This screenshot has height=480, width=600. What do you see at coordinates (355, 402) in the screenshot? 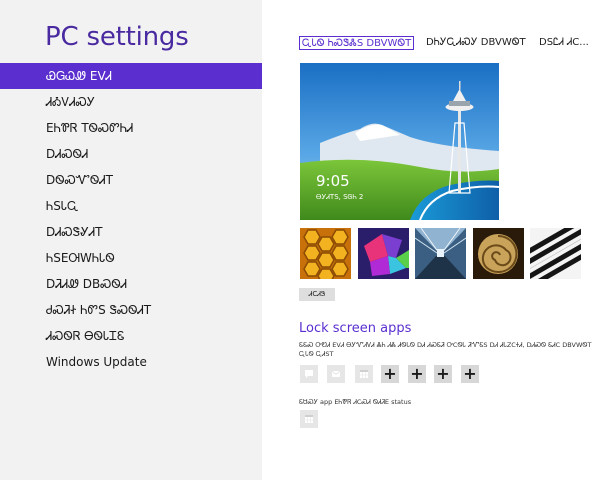
I see `detailed-status-label: ᏋᏌᏍᎩ app EᏂᏈᏒ ᏗCᏍᏗ ᏫᏗᏘE status` at bounding box center [355, 402].